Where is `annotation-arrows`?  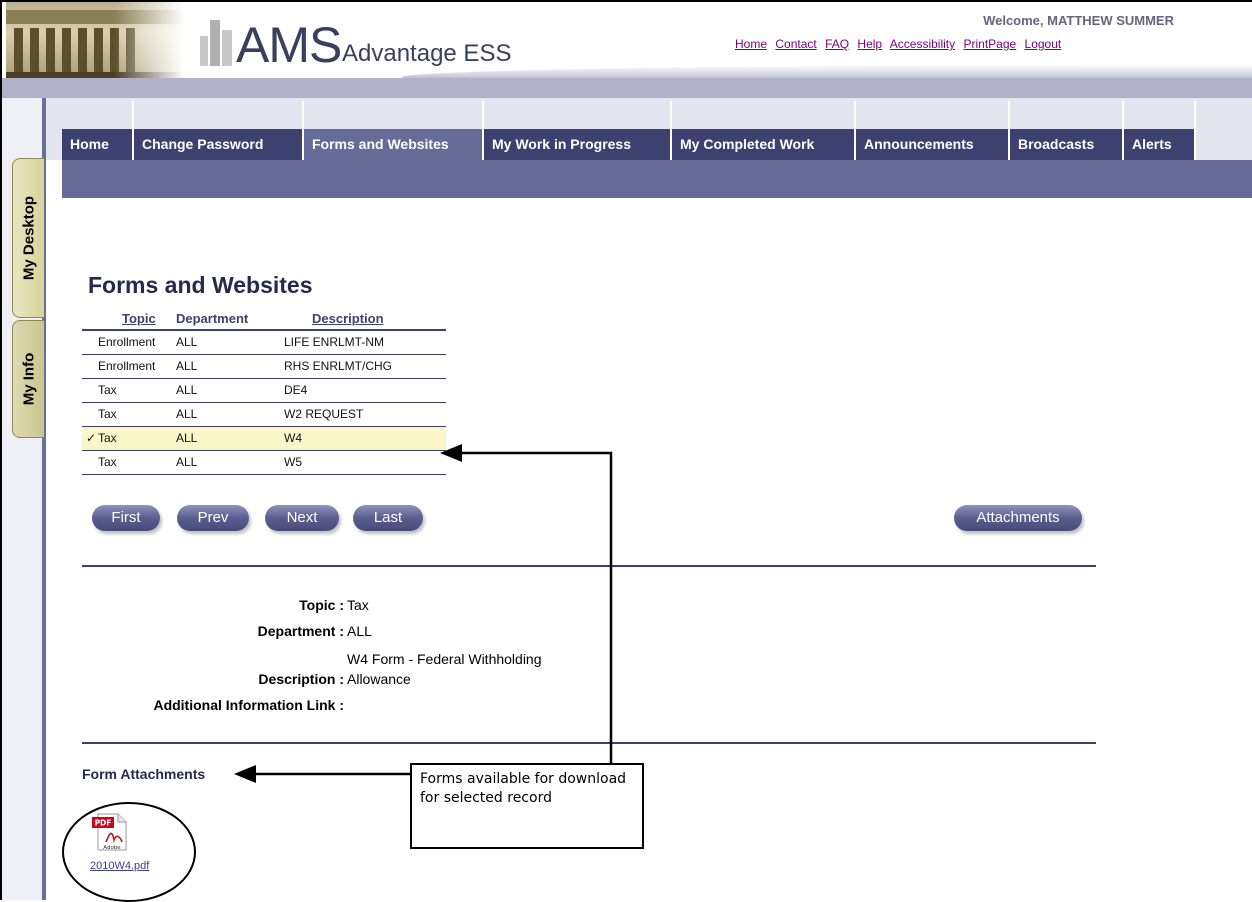
annotation-arrows is located at coordinates (423, 613).